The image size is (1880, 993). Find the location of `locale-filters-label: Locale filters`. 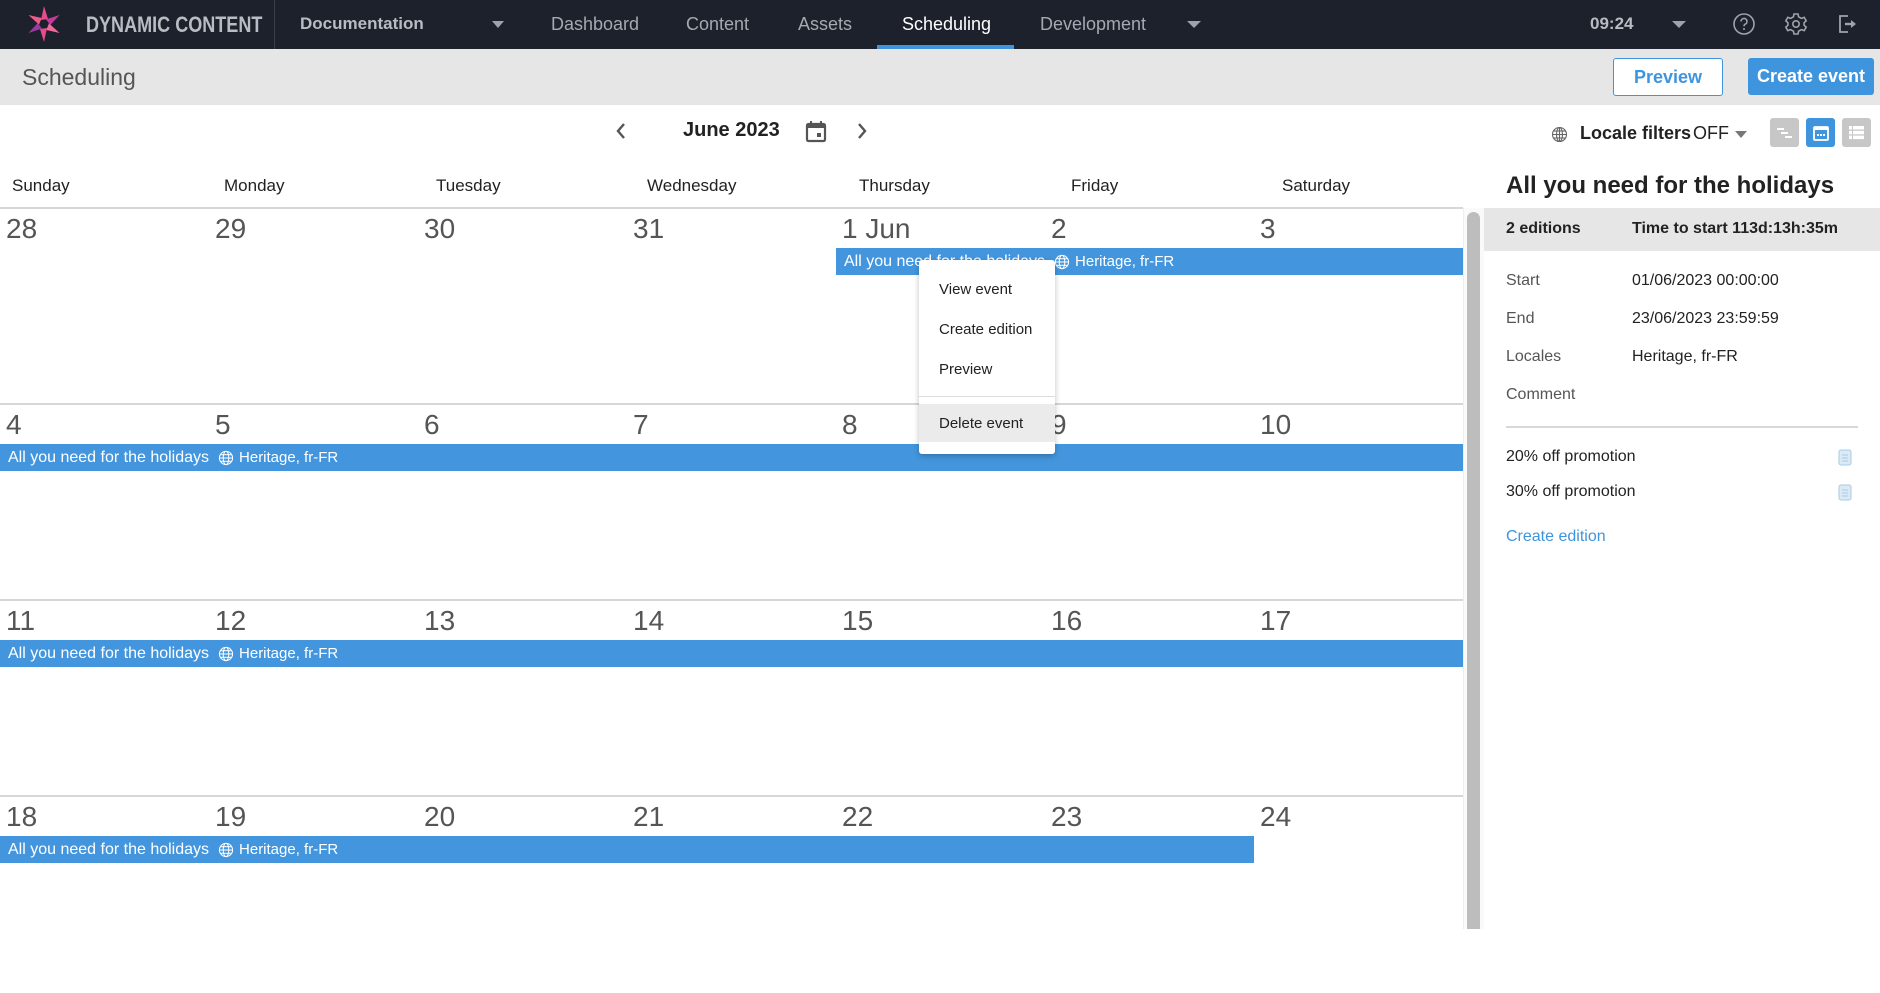

locale-filters-label: Locale filters is located at coordinates (1636, 133).